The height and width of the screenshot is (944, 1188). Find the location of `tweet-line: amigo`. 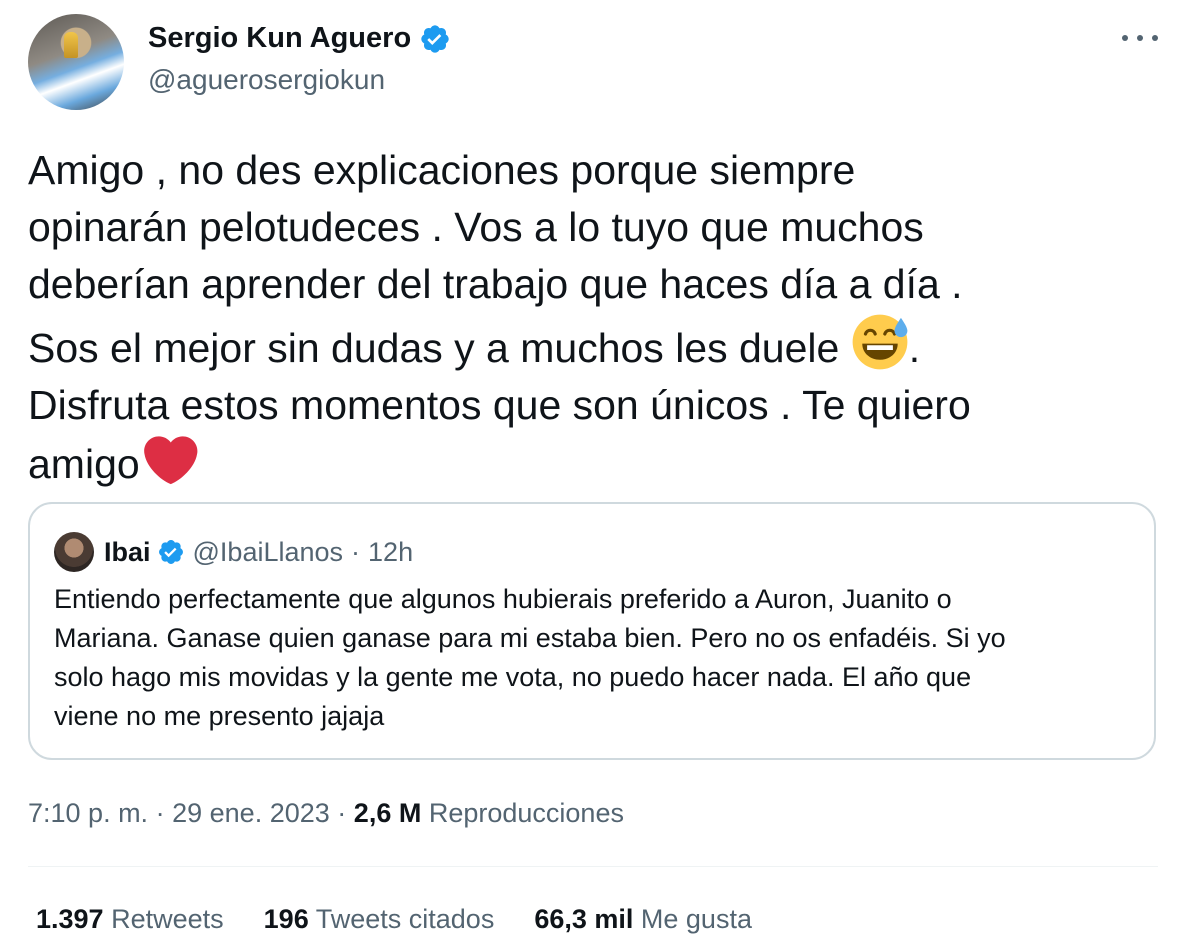

tweet-line: amigo is located at coordinates (84, 464).